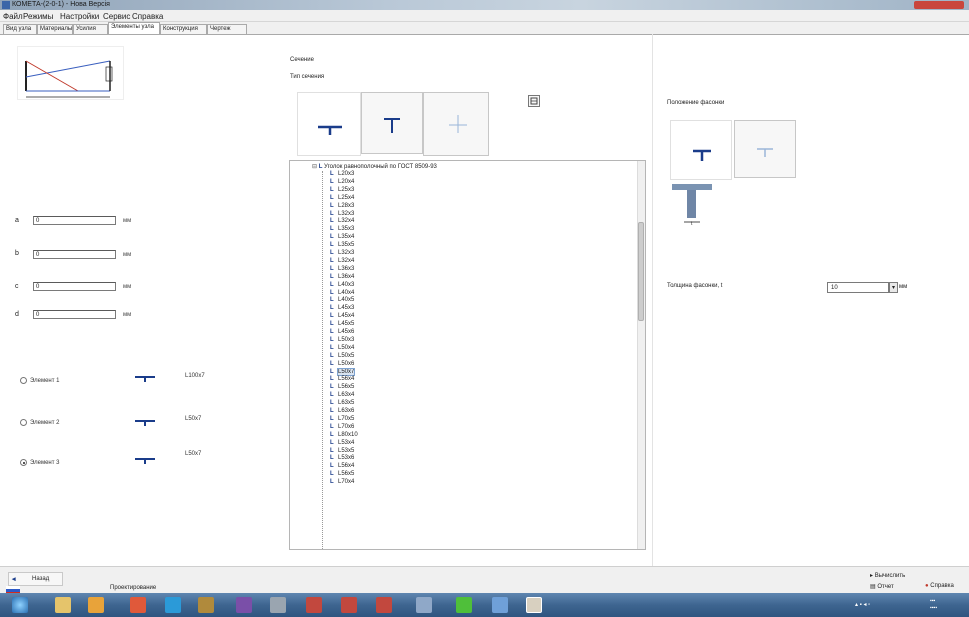 The width and height of the screenshot is (969, 617). What do you see at coordinates (862, 604) in the screenshot?
I see `tray-icons: ▴ ▪ ◂ ▫` at bounding box center [862, 604].